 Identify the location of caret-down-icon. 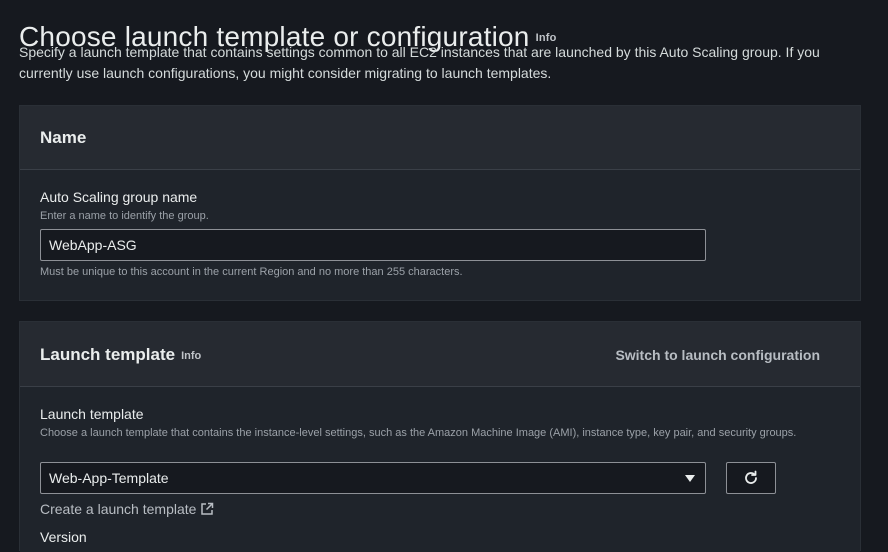
(690, 478).